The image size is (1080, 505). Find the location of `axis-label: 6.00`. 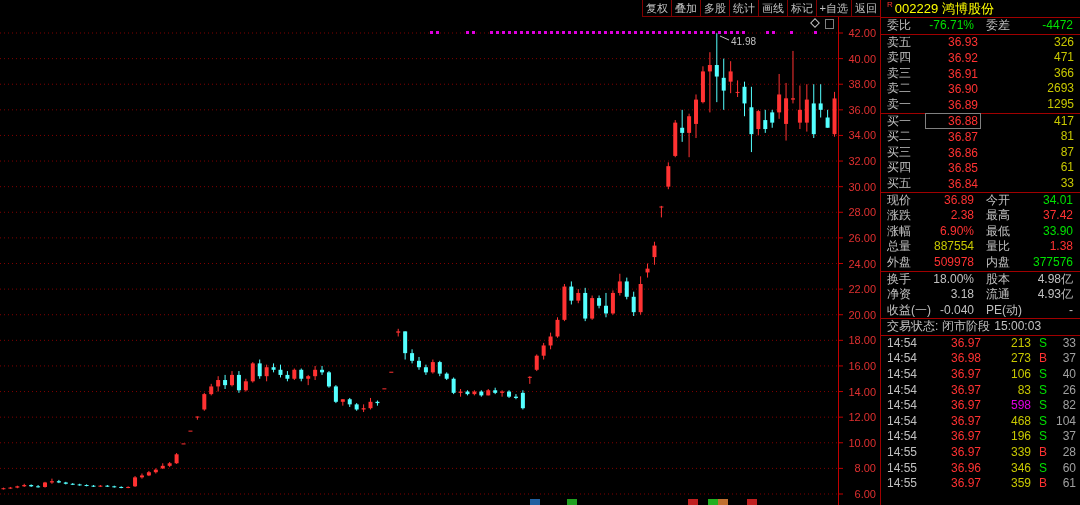

axis-label: 6.00 is located at coordinates (865, 494).